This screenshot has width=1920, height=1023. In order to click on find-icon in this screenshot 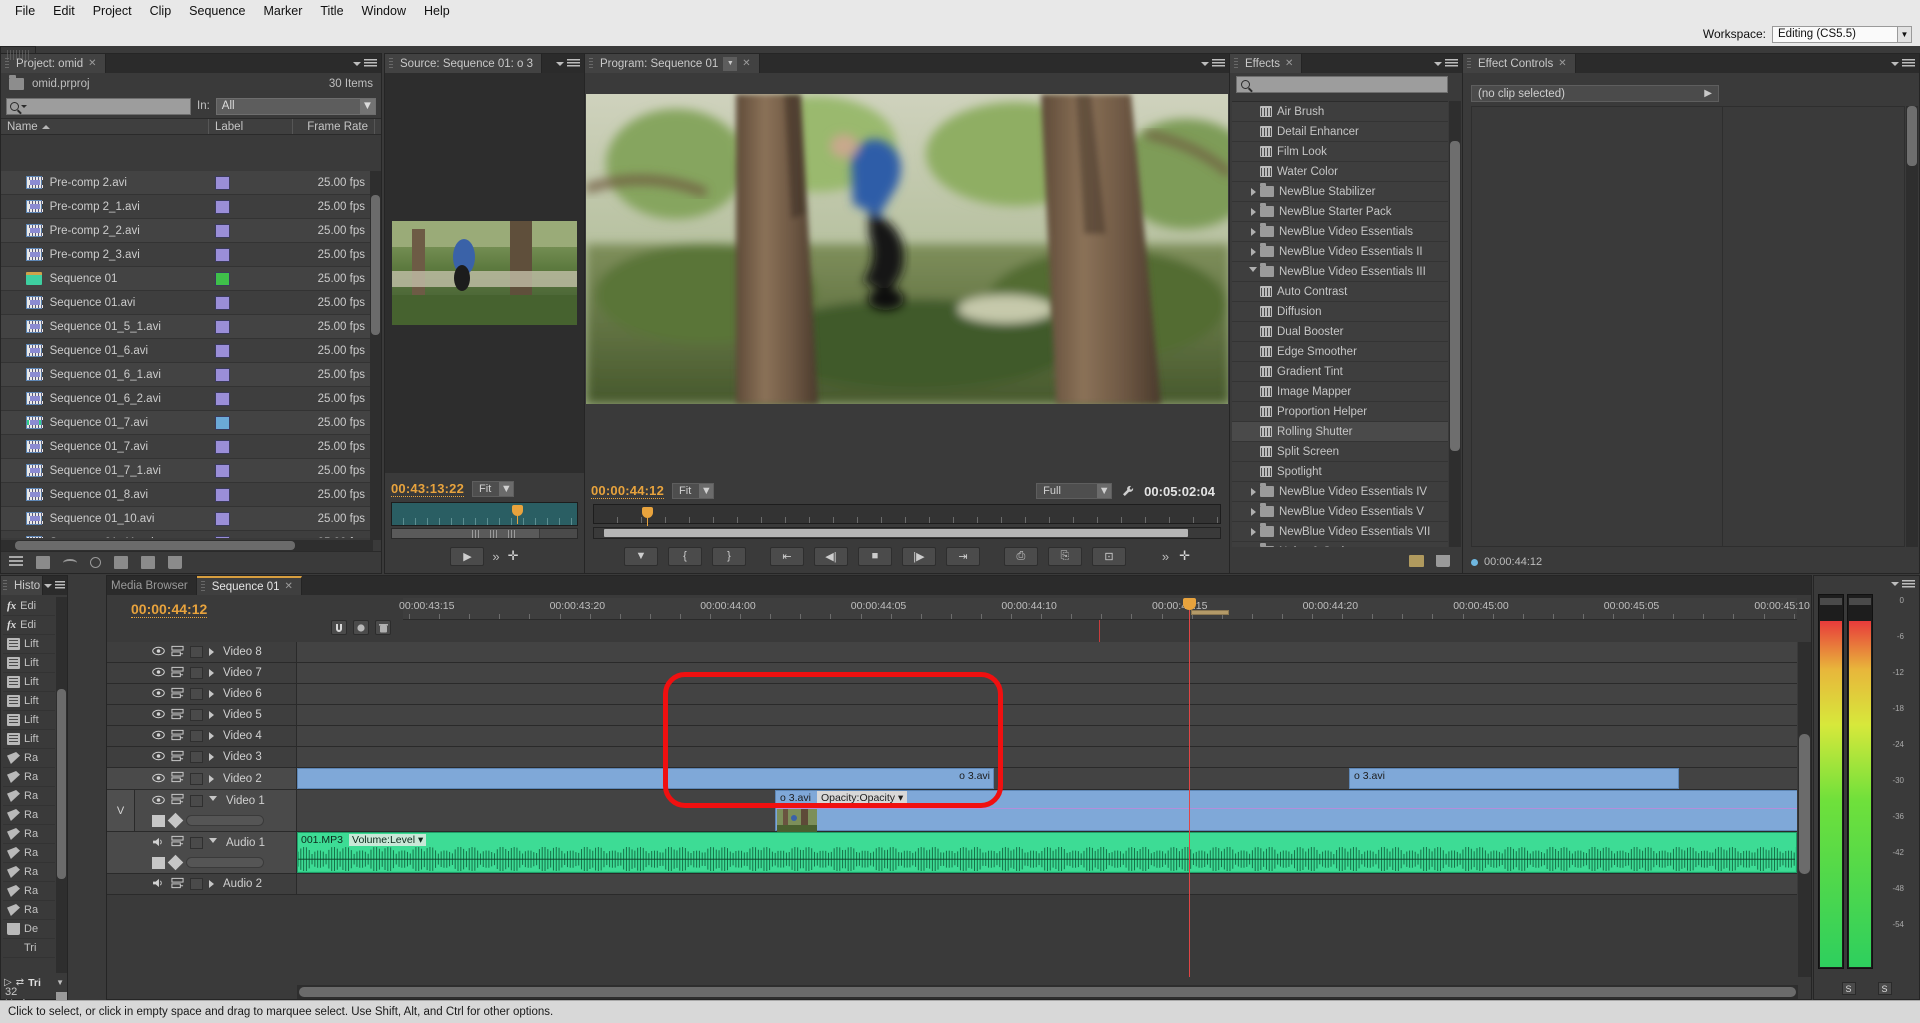, I will do `click(95, 562)`.